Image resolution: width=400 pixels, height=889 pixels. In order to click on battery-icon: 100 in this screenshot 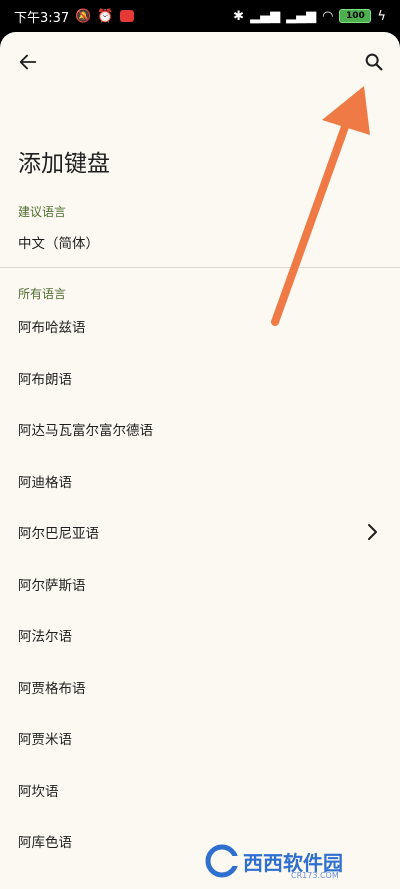, I will do `click(355, 16)`.